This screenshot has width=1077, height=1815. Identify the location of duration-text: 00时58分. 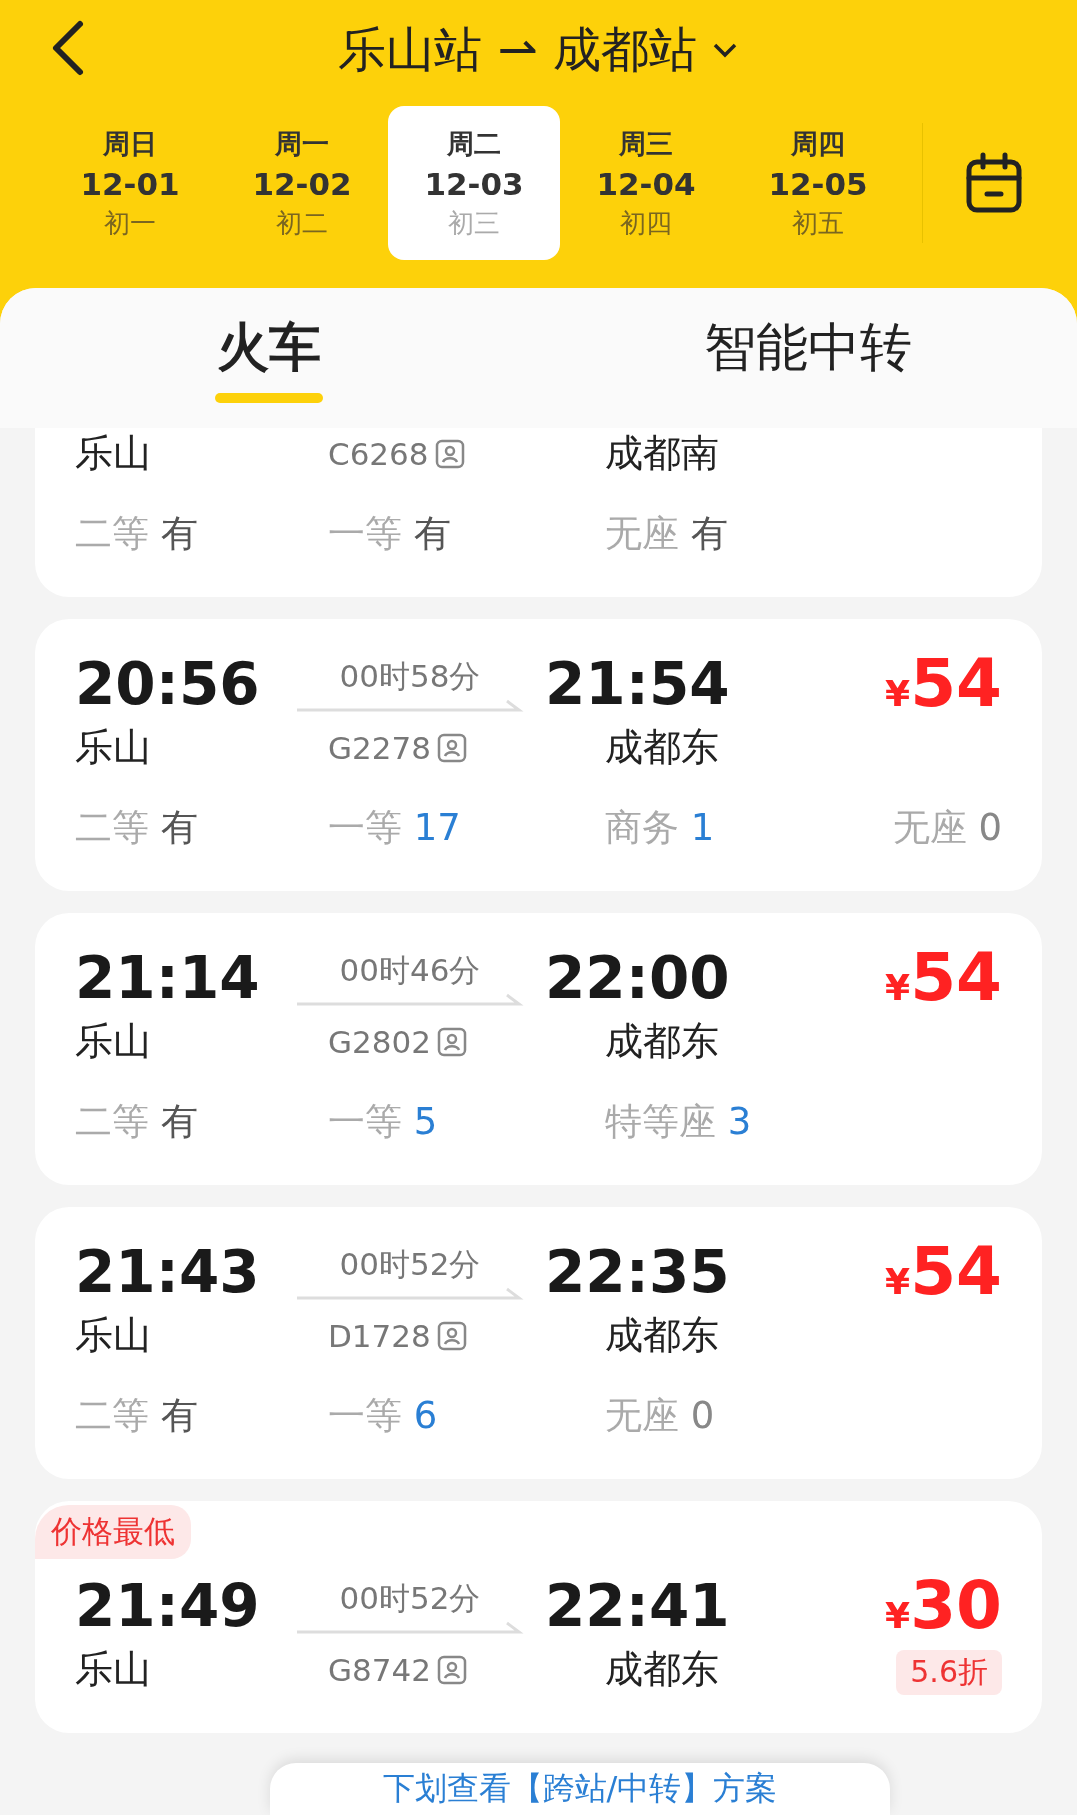
(410, 676).